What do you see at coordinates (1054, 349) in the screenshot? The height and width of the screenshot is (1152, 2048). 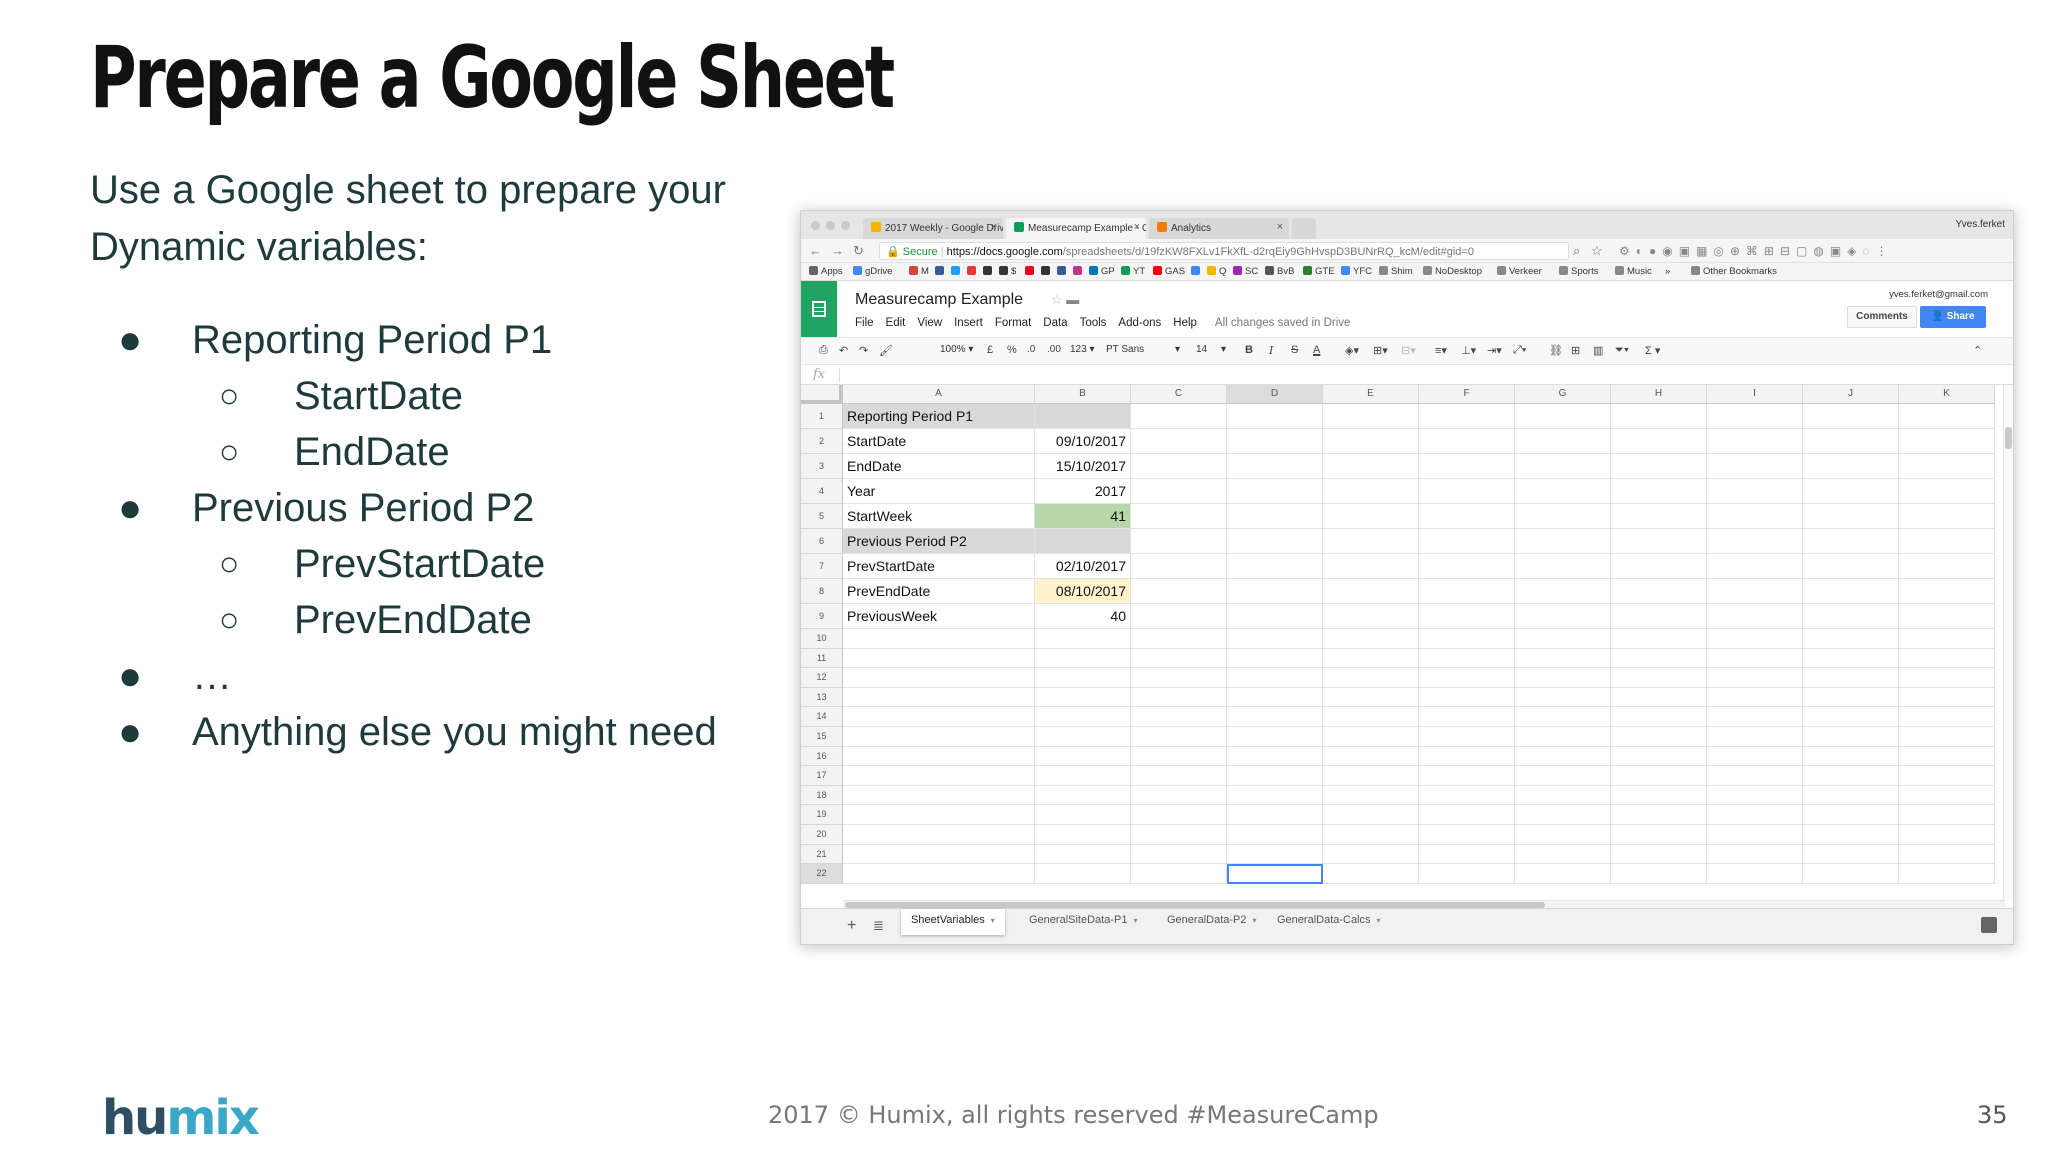 I see `increase-decimal-button: .00` at bounding box center [1054, 349].